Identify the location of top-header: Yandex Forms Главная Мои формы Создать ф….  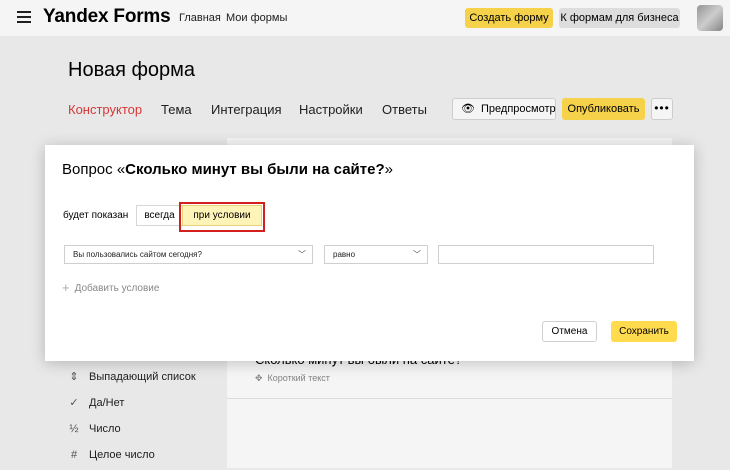
(365, 18).